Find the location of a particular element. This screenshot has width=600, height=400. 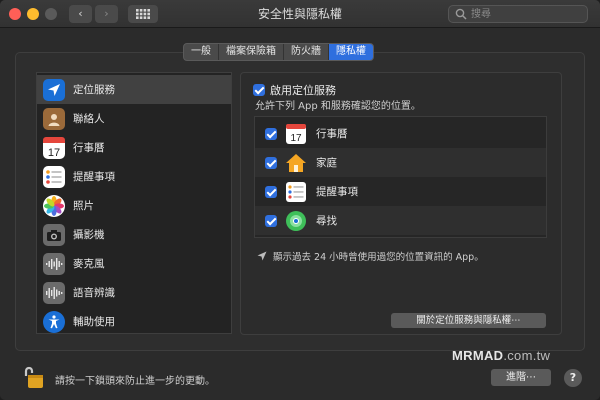

app-label: 提醒事項 is located at coordinates (337, 192).